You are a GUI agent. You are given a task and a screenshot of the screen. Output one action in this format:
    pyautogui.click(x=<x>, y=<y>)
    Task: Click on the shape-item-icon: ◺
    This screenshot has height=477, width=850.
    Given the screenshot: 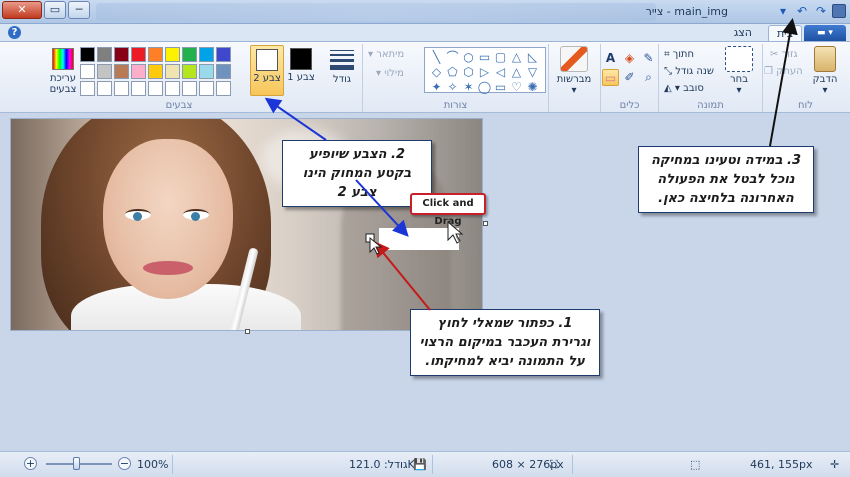 What is the action you would take?
    pyautogui.click(x=532, y=57)
    